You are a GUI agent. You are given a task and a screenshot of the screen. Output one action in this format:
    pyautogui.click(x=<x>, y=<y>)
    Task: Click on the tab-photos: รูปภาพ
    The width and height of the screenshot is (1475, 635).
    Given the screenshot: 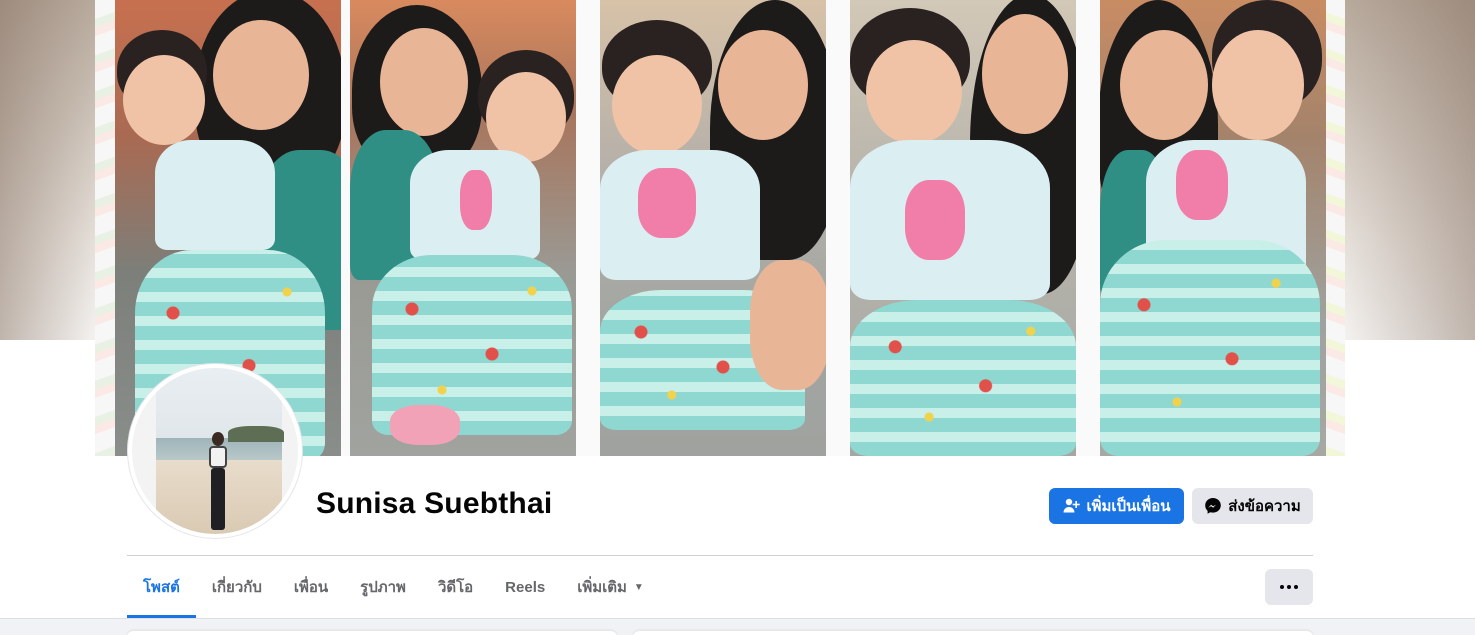 What is the action you would take?
    pyautogui.click(x=383, y=587)
    